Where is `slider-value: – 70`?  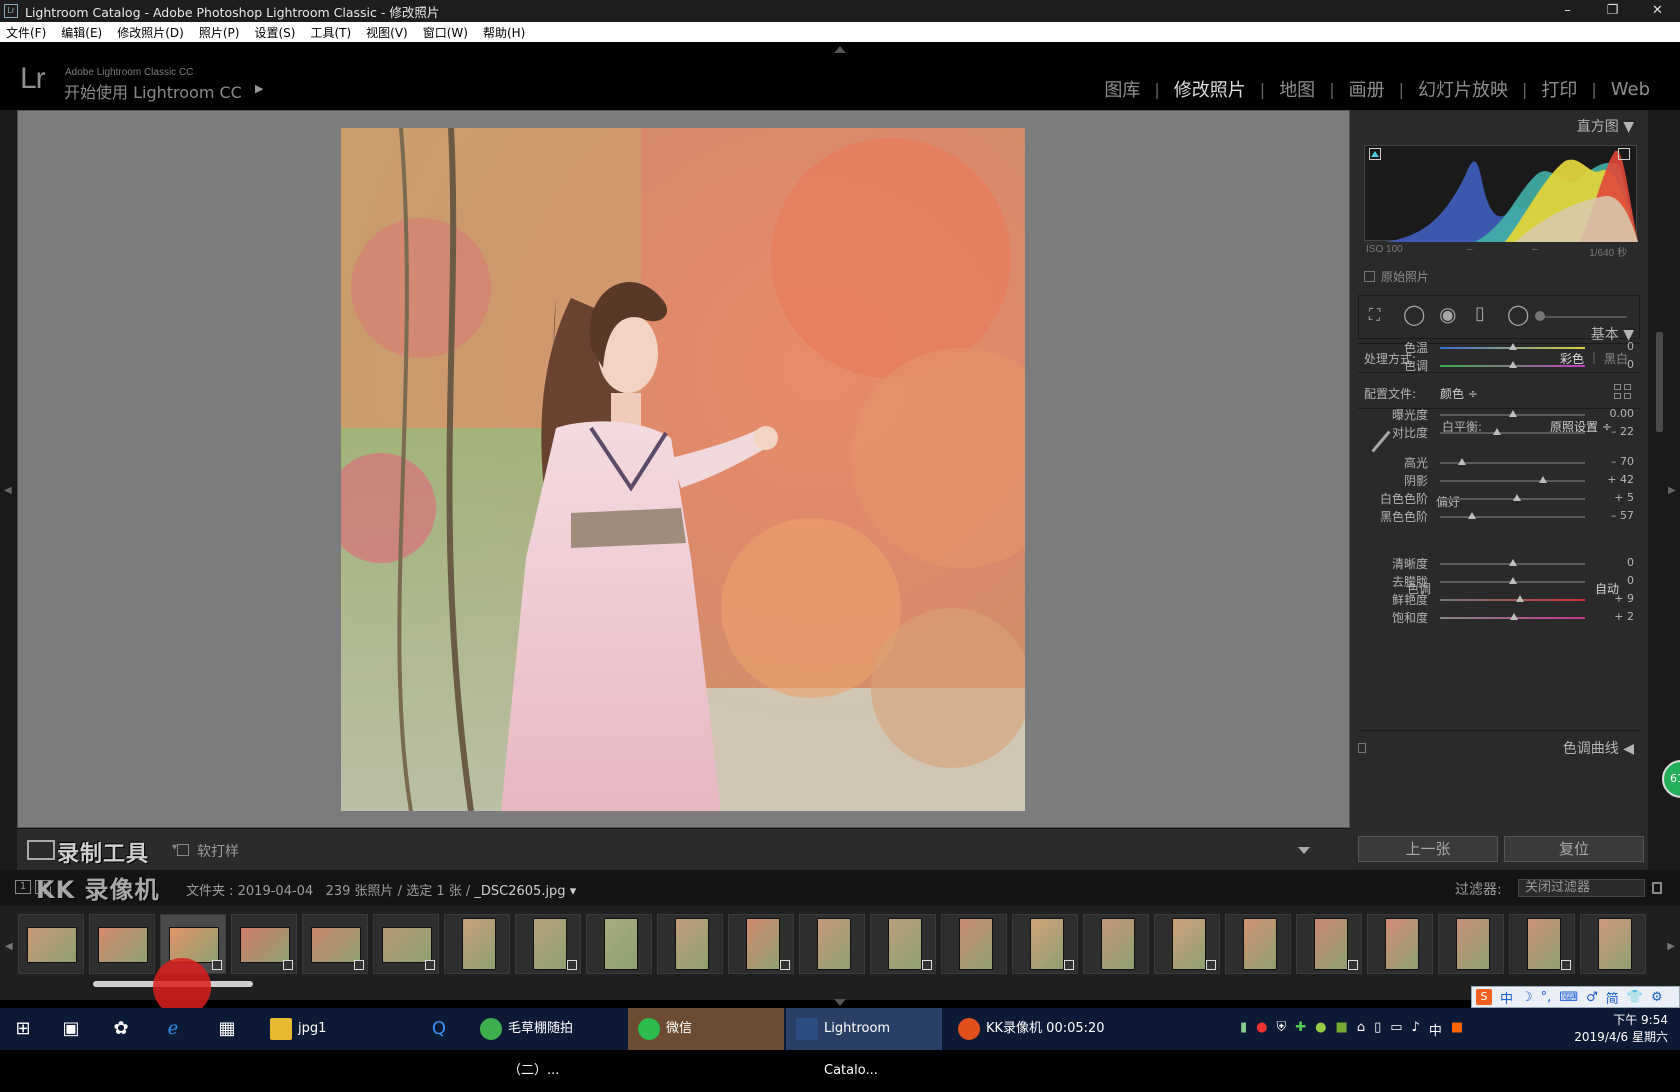
slider-value: – 70 is located at coordinates (1622, 461).